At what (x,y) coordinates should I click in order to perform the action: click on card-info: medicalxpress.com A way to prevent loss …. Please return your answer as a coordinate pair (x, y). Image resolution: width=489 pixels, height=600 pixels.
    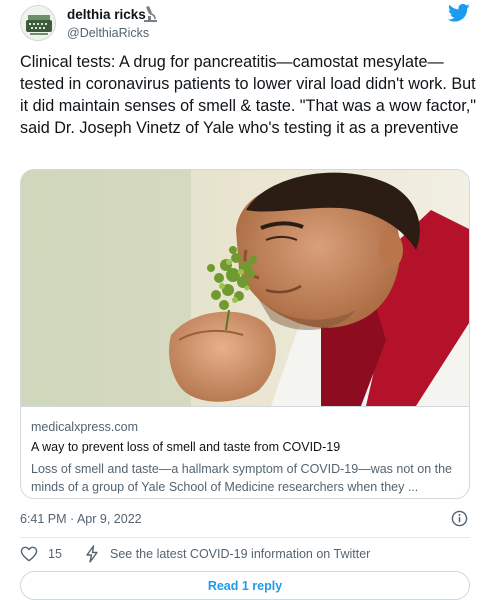
    Looking at the image, I should click on (245, 452).